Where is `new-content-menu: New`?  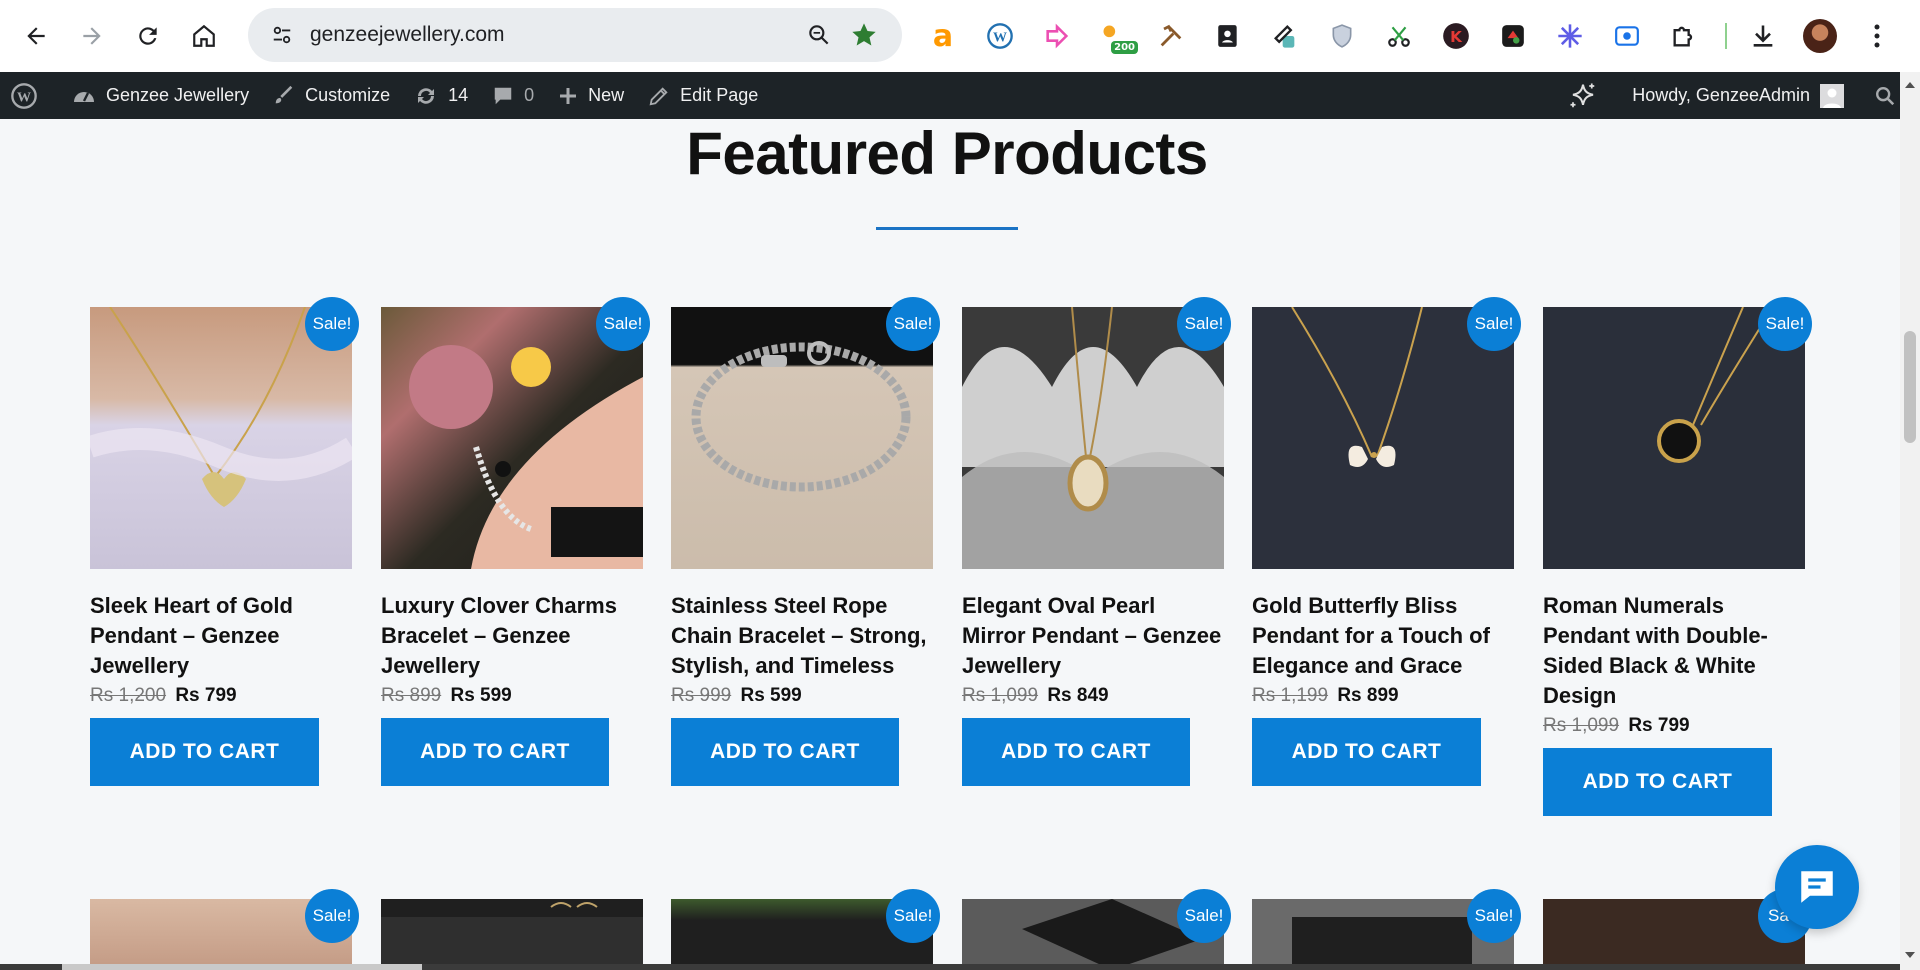
new-content-menu: New is located at coordinates (591, 95).